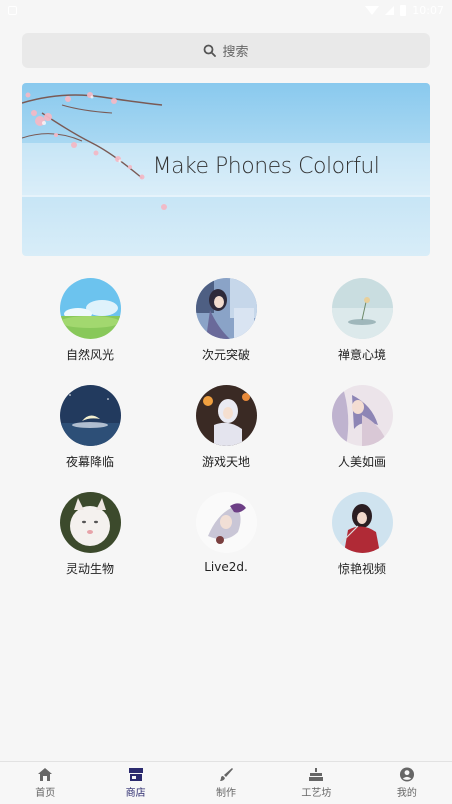  What do you see at coordinates (89, 569) in the screenshot?
I see `category-label: 灵动生物` at bounding box center [89, 569].